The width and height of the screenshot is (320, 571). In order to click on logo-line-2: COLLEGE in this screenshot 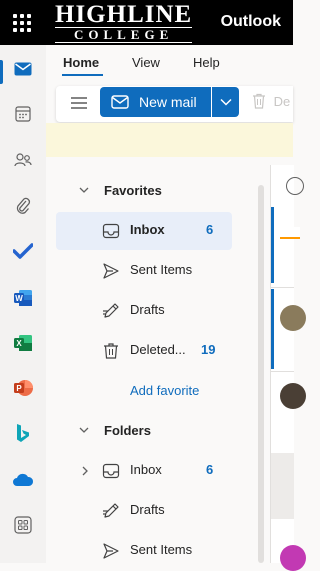, I will do `click(124, 35)`.